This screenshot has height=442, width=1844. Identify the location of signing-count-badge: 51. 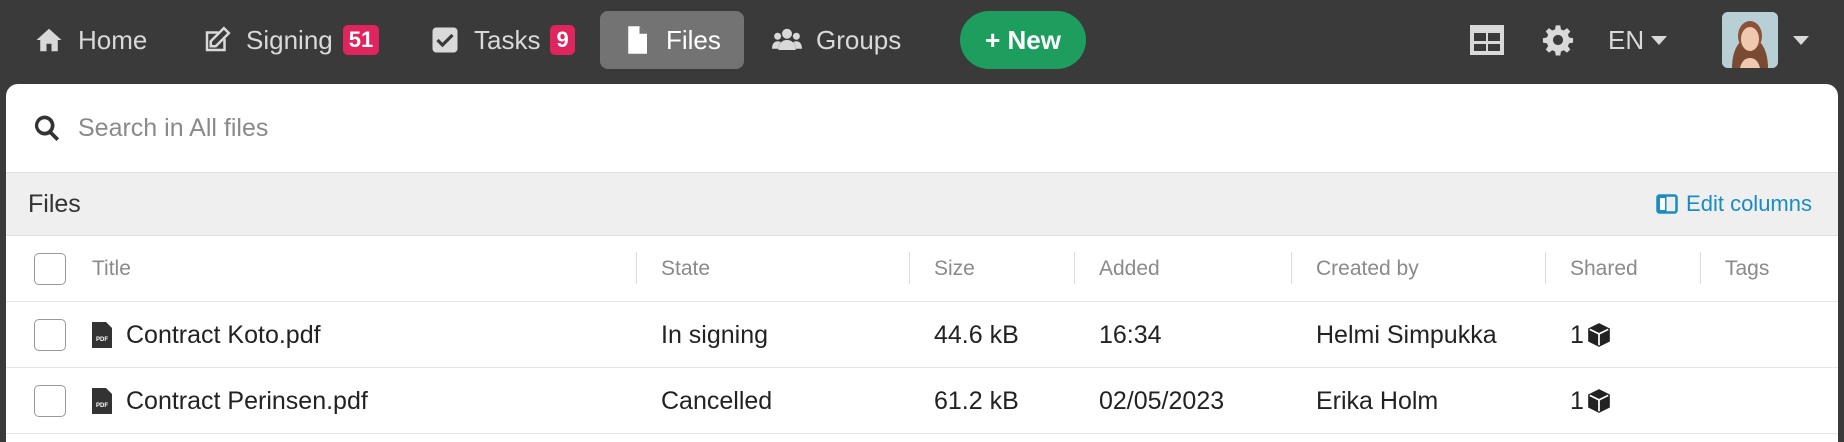
(361, 40).